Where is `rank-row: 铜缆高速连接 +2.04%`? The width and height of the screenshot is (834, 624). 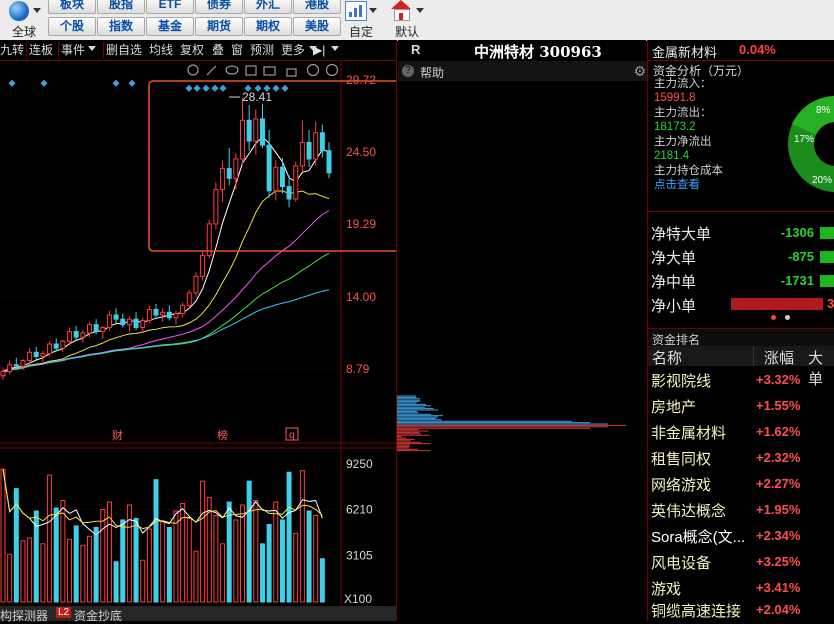 rank-row: 铜缆高速连接 +2.04% is located at coordinates (741, 610).